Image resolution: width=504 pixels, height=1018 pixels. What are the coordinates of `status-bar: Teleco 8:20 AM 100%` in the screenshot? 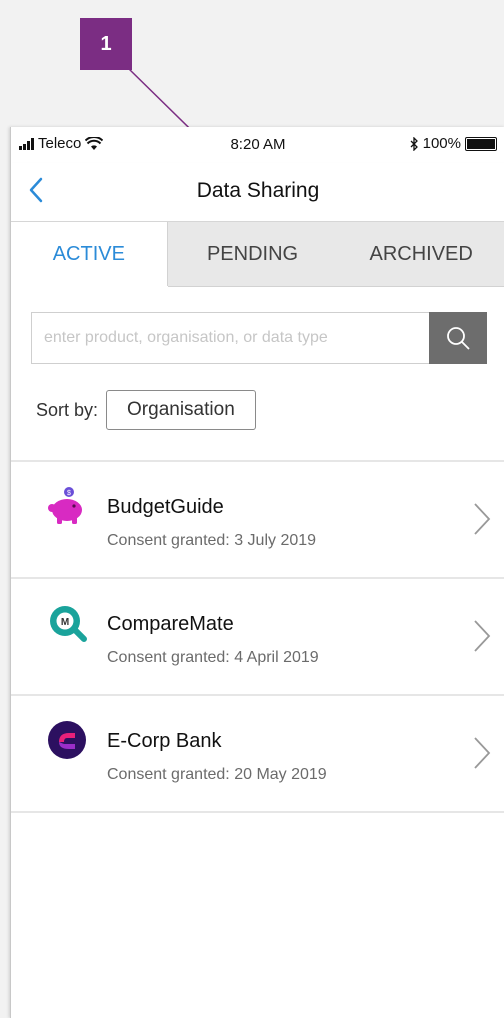 It's located at (257, 145).